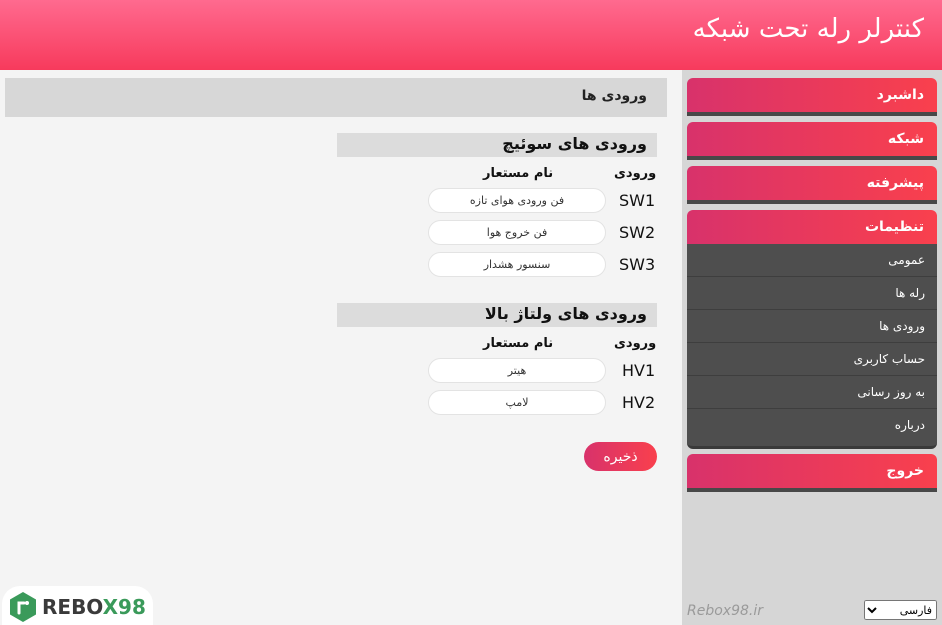 Image resolution: width=942 pixels, height=625 pixels. I want to click on alias-input-hv2, so click(517, 402).